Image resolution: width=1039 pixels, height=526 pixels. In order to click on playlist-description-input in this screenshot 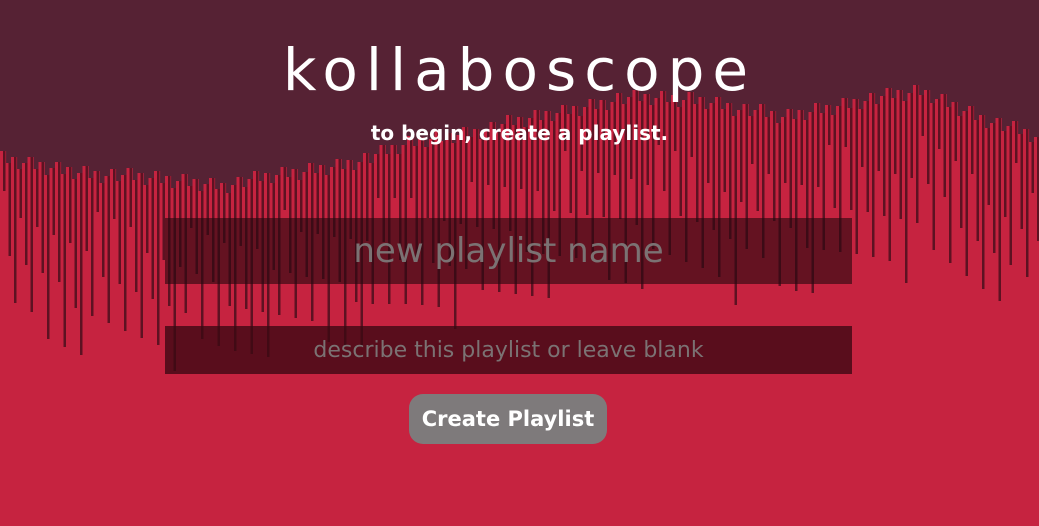, I will do `click(508, 350)`.